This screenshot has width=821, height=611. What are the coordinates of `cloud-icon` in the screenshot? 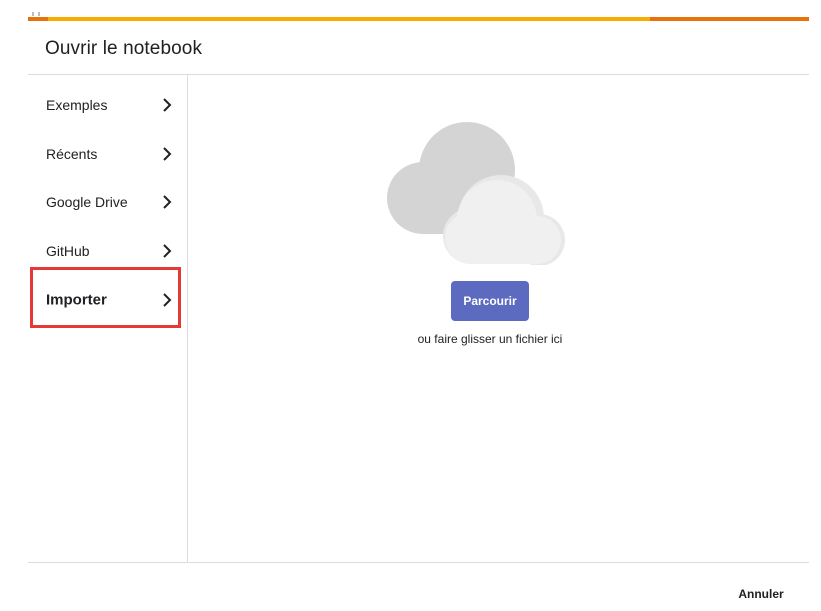 It's located at (476, 193).